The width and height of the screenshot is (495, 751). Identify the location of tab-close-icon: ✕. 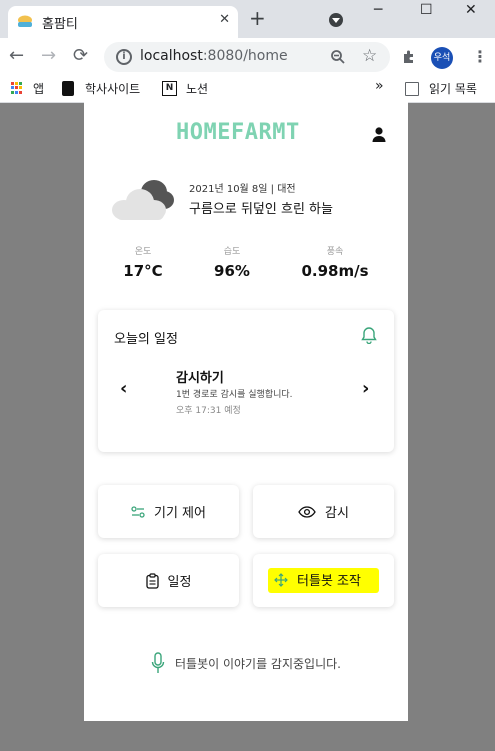
(224, 19).